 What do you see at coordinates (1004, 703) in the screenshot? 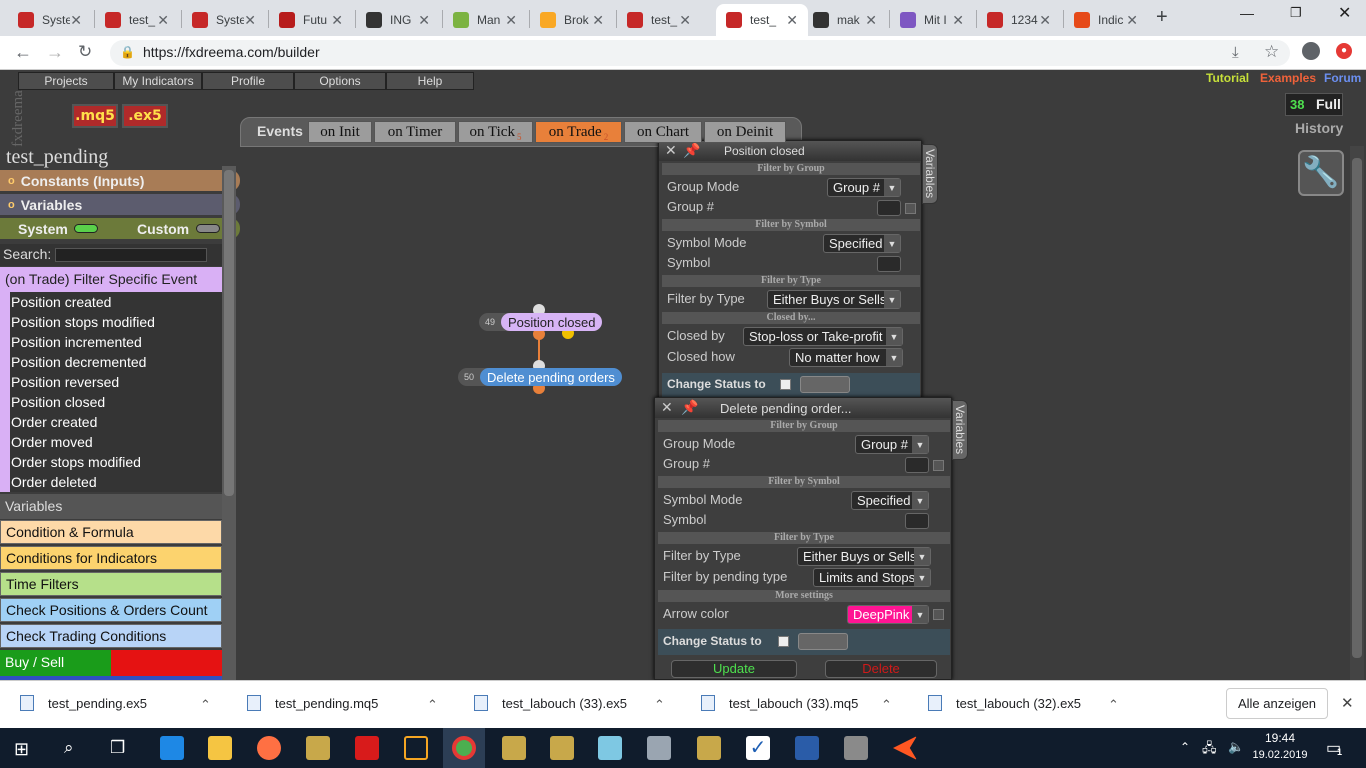
I see `download-item: test_labouch (32).ex5` at bounding box center [1004, 703].